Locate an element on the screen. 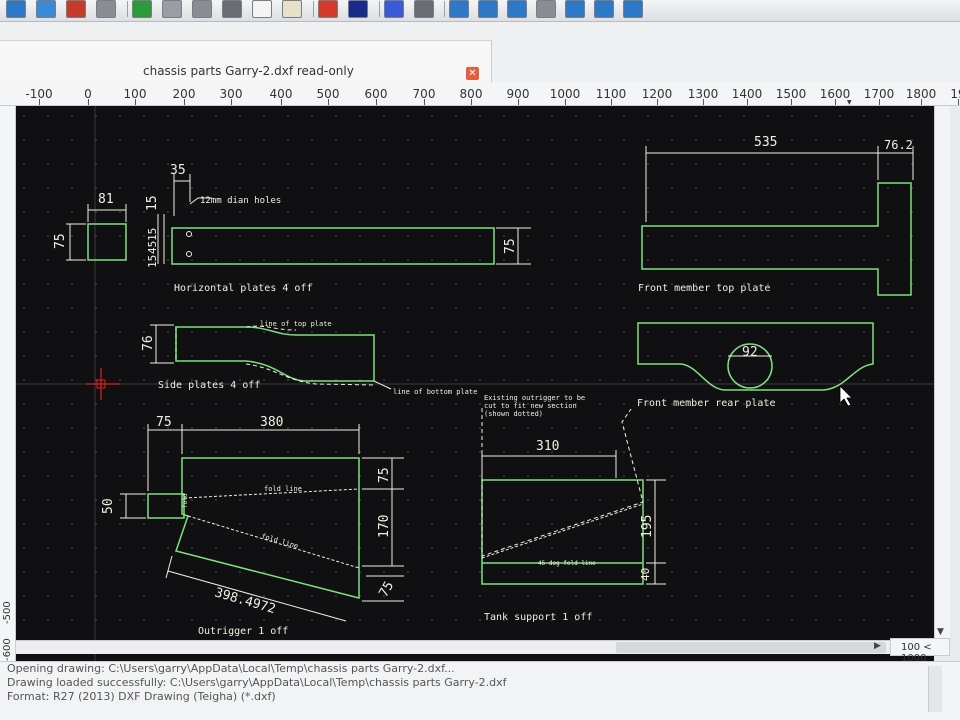  horizontal-scrollbar-thumb is located at coordinates (751, 647).